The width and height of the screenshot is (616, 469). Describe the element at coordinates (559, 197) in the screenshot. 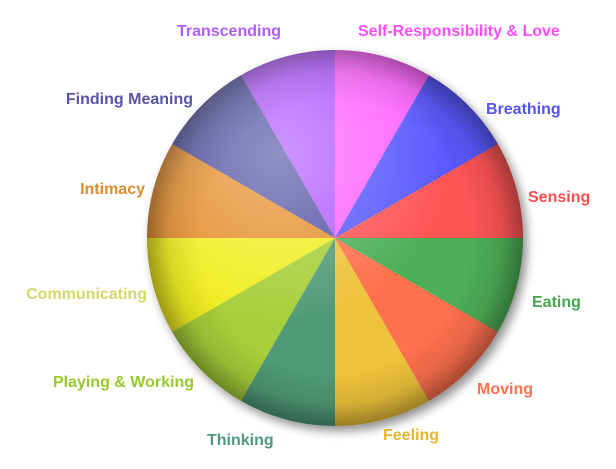

I see `wheel-label-sensing: Sensing` at that location.